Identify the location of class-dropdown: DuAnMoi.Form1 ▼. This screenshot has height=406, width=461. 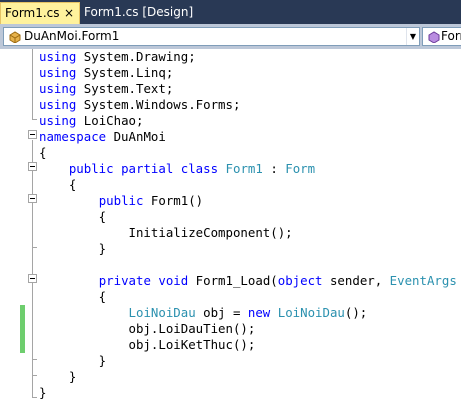
(211, 36).